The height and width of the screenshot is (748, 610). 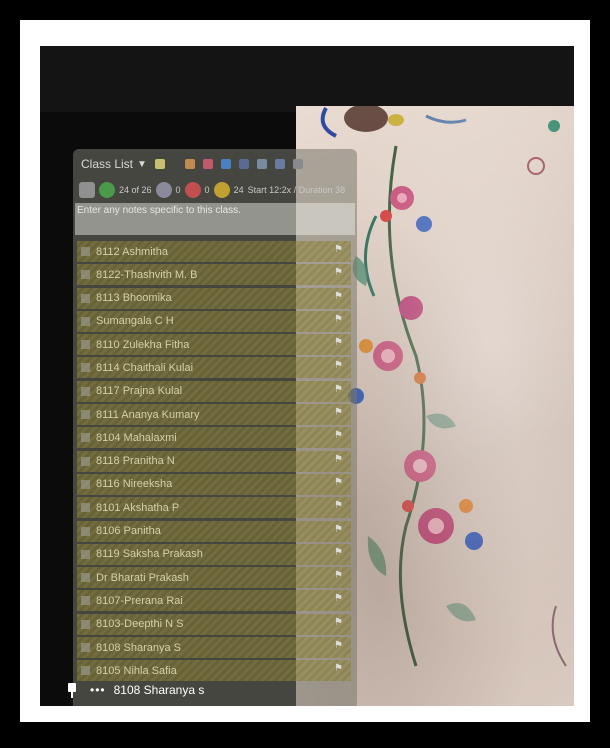 What do you see at coordinates (214, 368) in the screenshot?
I see `student-row: 8114 Chaithali Kulai ⚑` at bounding box center [214, 368].